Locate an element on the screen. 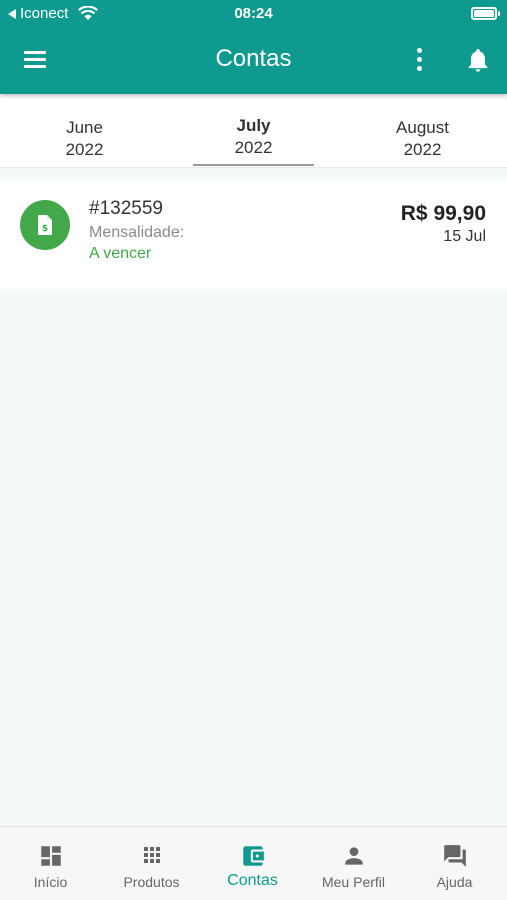  nav-label: Meu Perfil is located at coordinates (353, 882).